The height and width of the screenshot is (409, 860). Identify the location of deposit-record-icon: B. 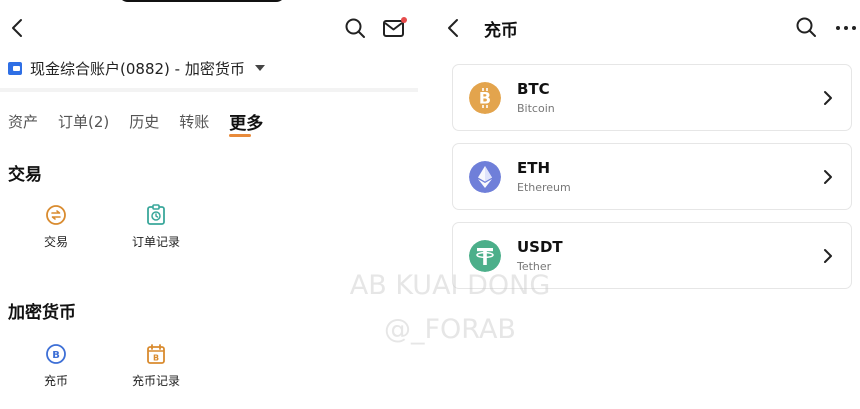
(156, 354).